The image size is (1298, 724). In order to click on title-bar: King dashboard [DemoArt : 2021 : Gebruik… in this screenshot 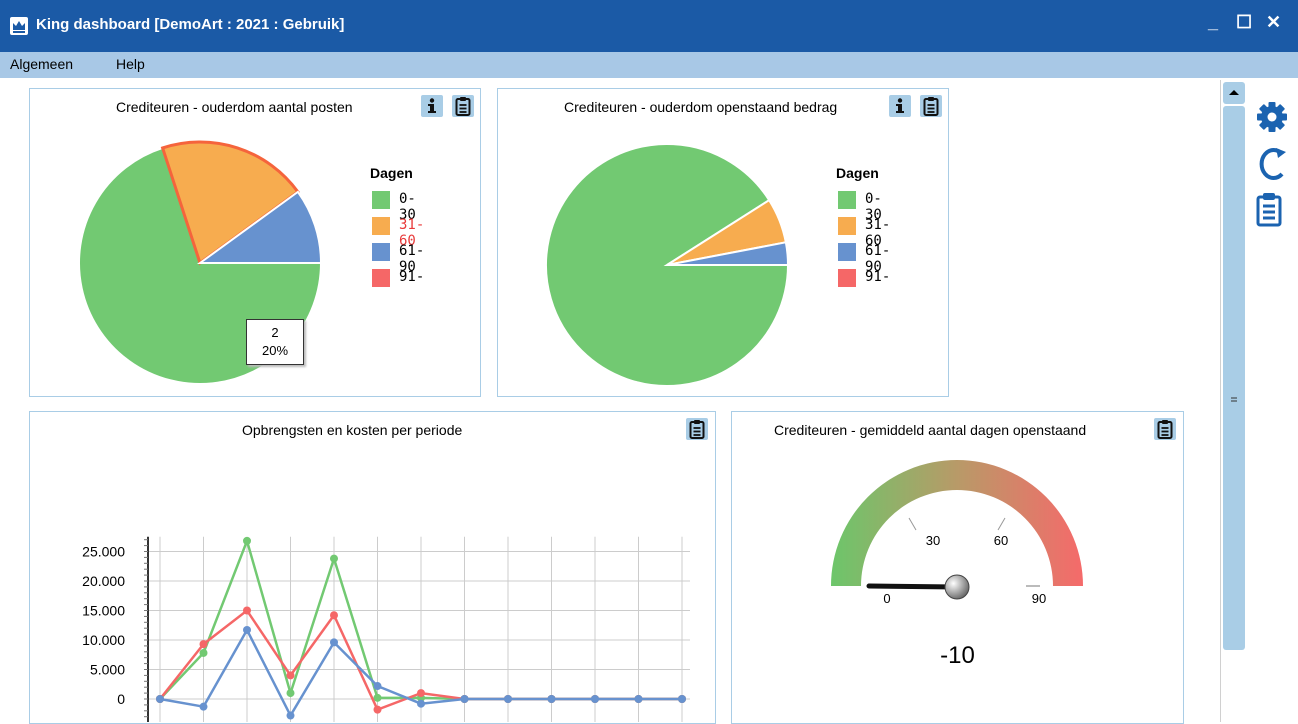, I will do `click(649, 26)`.